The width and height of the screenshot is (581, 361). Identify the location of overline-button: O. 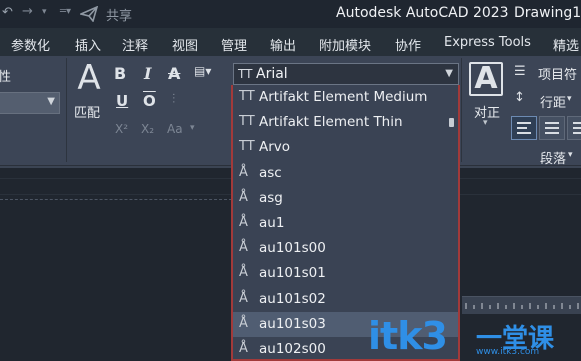
(149, 101).